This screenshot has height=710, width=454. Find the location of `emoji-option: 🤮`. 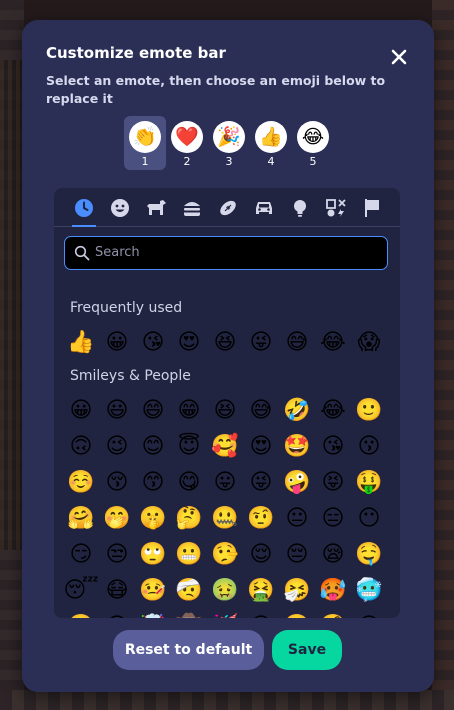

emoji-option: 🤮 is located at coordinates (261, 591).